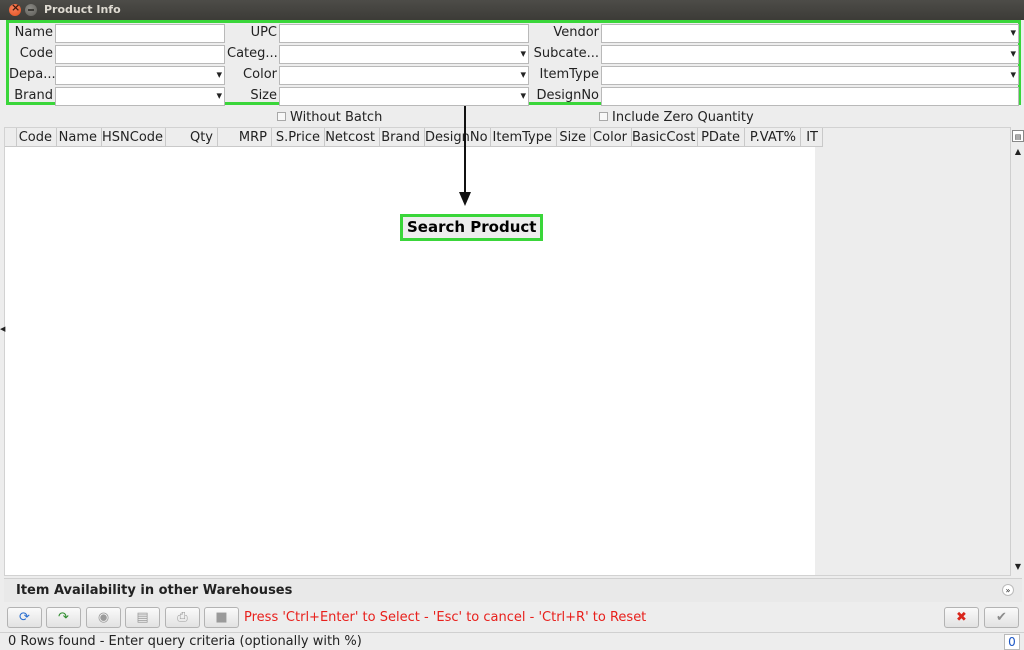 The height and width of the screenshot is (650, 1024). Describe the element at coordinates (810, 96) in the screenshot. I see `designno-field` at that location.